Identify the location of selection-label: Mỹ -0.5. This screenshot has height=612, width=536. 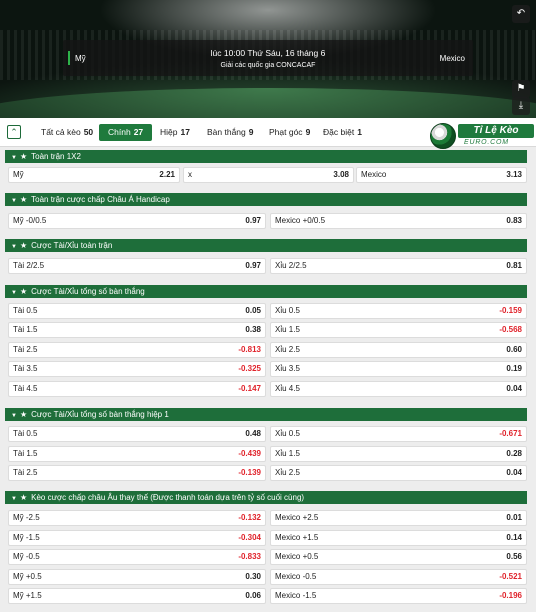
(26, 556).